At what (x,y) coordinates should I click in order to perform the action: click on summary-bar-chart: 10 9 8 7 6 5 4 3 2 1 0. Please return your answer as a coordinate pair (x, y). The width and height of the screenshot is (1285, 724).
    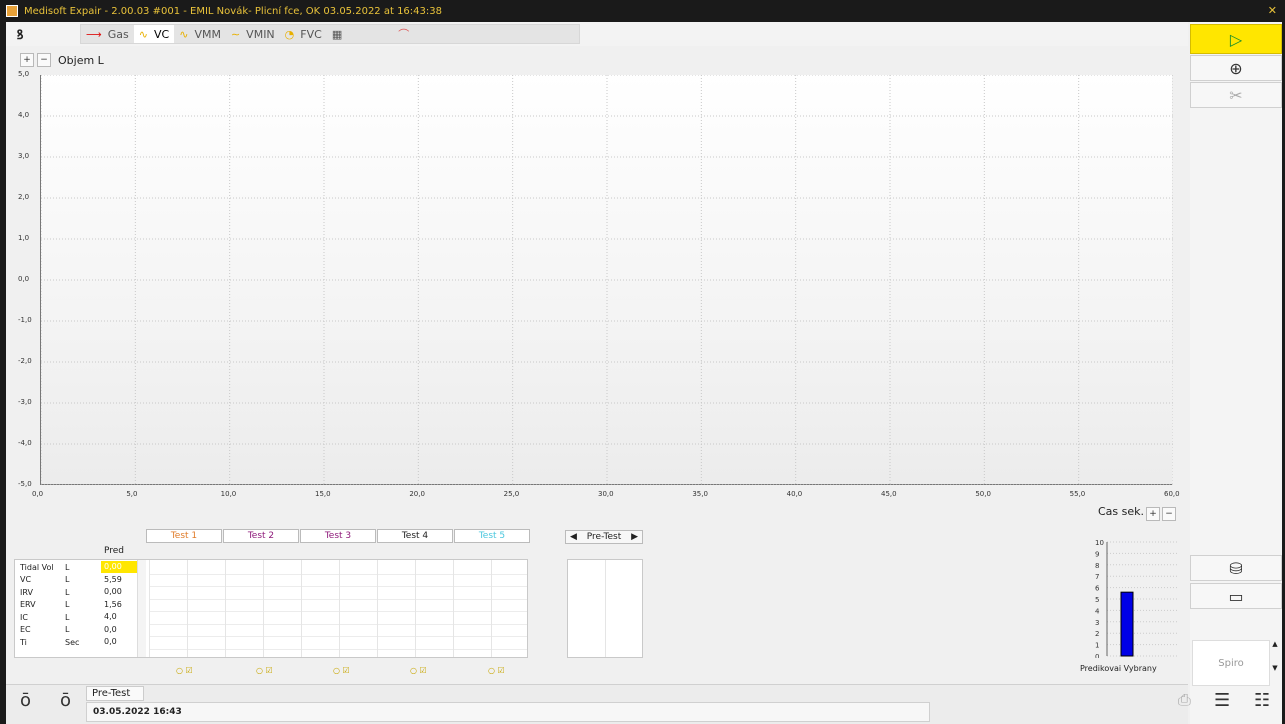
    Looking at the image, I should click on (1138, 599).